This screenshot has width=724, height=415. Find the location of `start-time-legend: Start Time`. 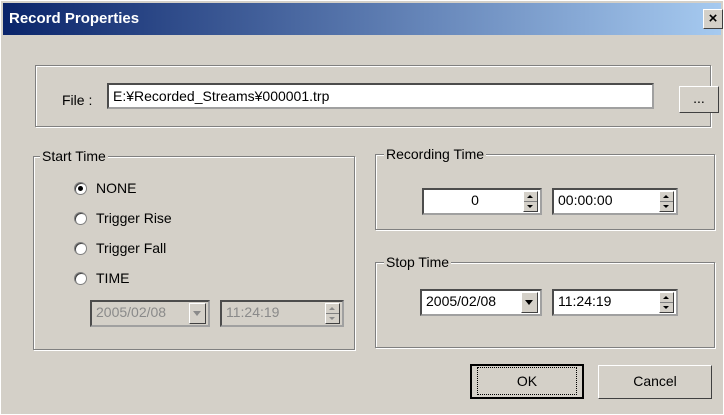

start-time-legend: Start Time is located at coordinates (74, 156).